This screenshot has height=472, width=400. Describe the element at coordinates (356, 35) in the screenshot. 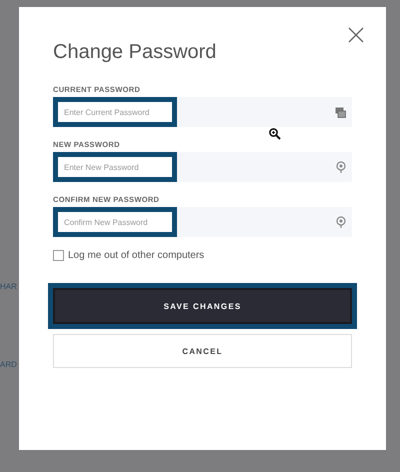

I see `close-icon` at that location.